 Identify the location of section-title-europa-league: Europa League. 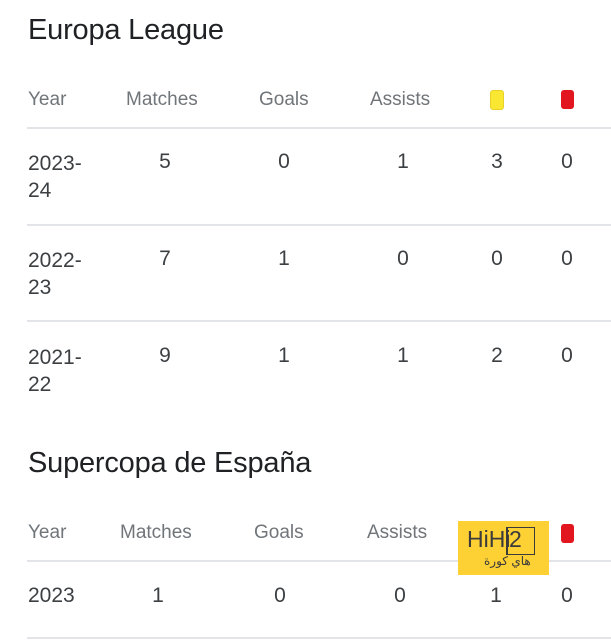
(126, 30).